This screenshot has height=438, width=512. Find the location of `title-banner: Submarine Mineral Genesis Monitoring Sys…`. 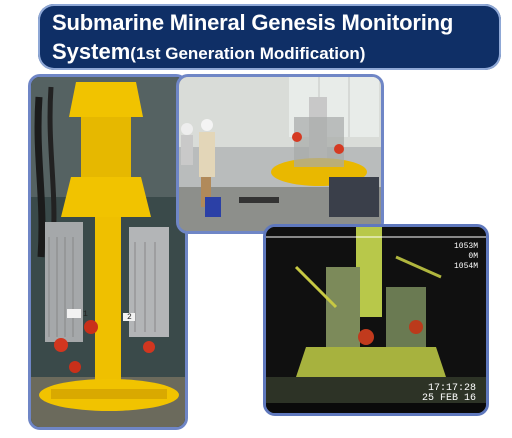

title-banner: Submarine Mineral Genesis Monitoring Sys… is located at coordinates (269, 37).